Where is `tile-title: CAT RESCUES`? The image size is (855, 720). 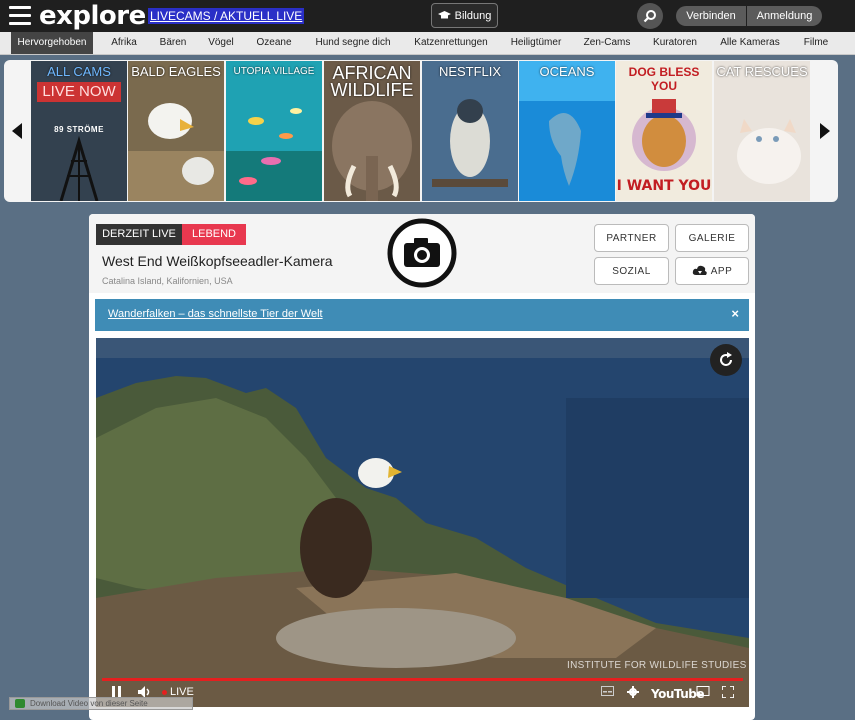 tile-title: CAT RESCUES is located at coordinates (762, 71).